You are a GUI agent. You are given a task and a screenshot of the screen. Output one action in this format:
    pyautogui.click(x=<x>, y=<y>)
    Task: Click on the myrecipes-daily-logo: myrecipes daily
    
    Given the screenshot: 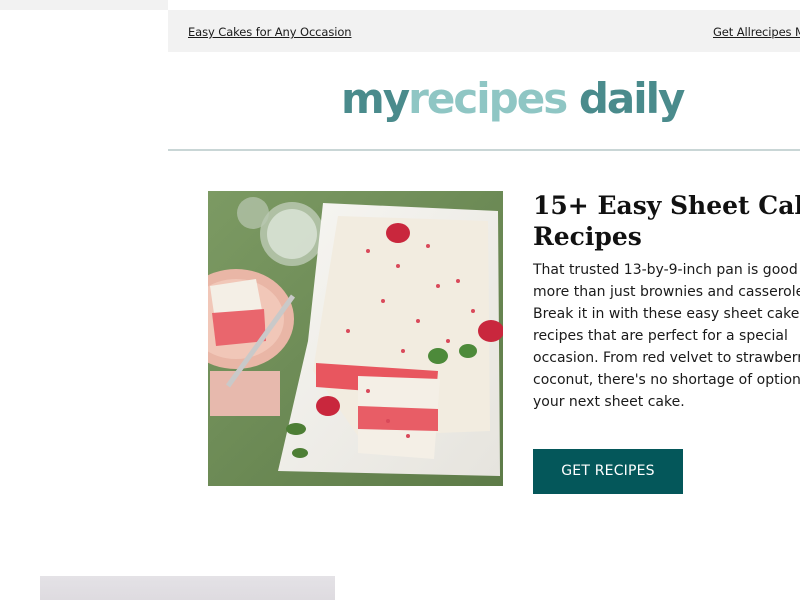 What is the action you would take?
    pyautogui.click(x=513, y=99)
    